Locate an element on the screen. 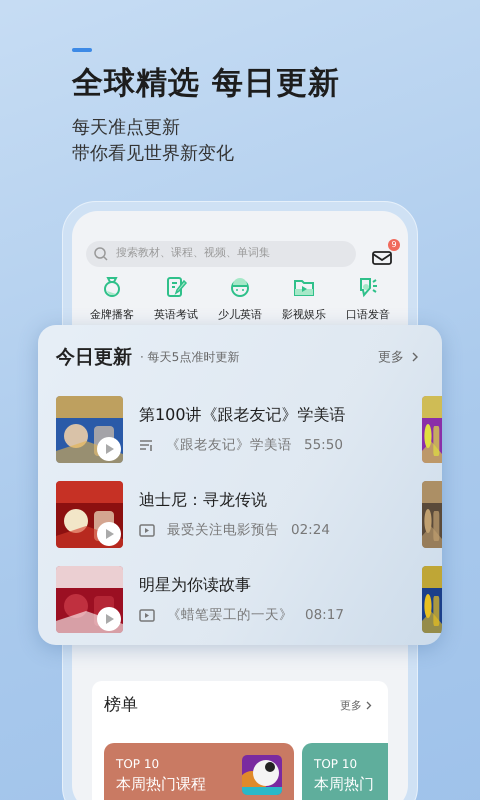 Image resolution: width=480 pixels, height=800 pixels. category-label: 金牌播客 is located at coordinates (112, 315).